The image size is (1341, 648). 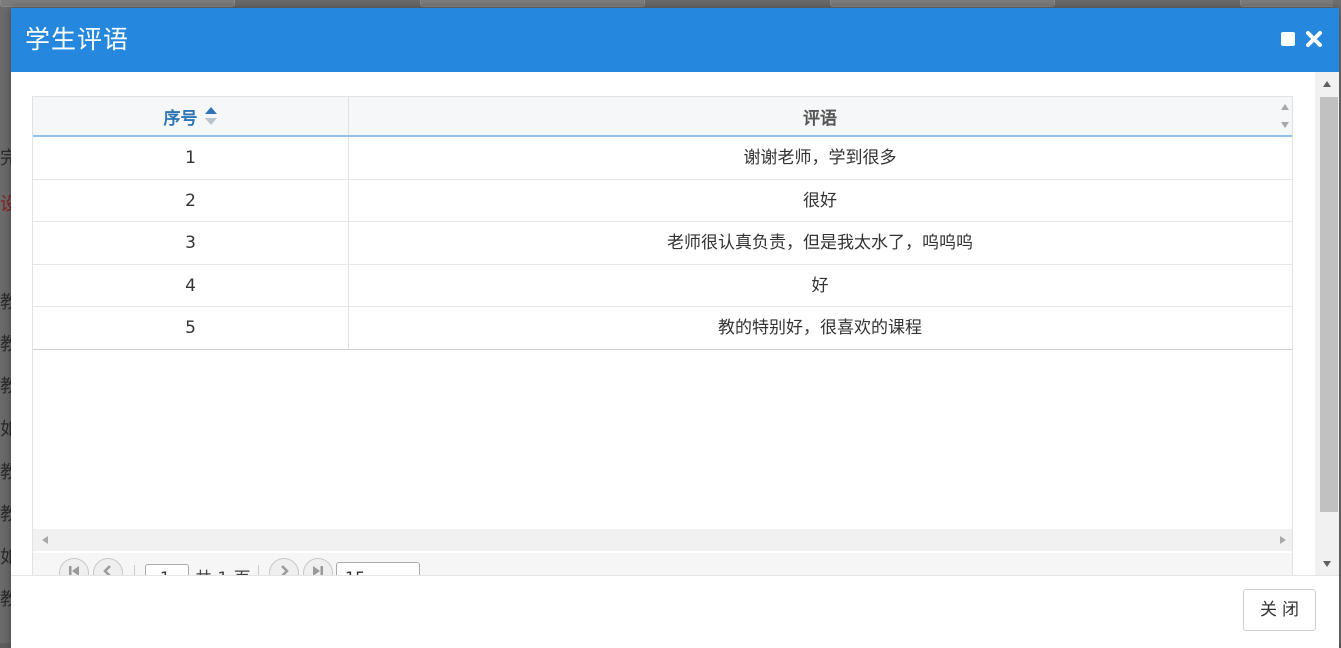 I want to click on table-row: 4 好, so click(x=662, y=285).